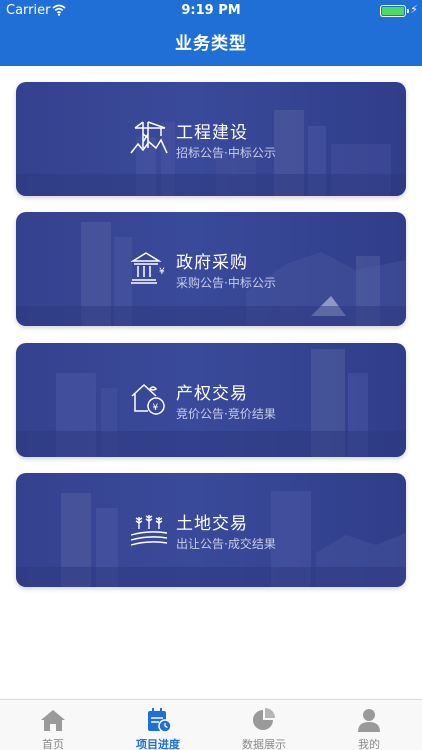 Image resolution: width=422 pixels, height=750 pixels. Describe the element at coordinates (149, 137) in the screenshot. I see `construction-crane-icon` at that location.